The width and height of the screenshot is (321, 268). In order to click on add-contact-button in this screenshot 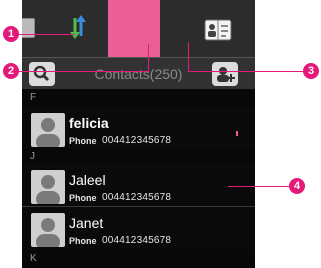, I will do `click(225, 74)`.